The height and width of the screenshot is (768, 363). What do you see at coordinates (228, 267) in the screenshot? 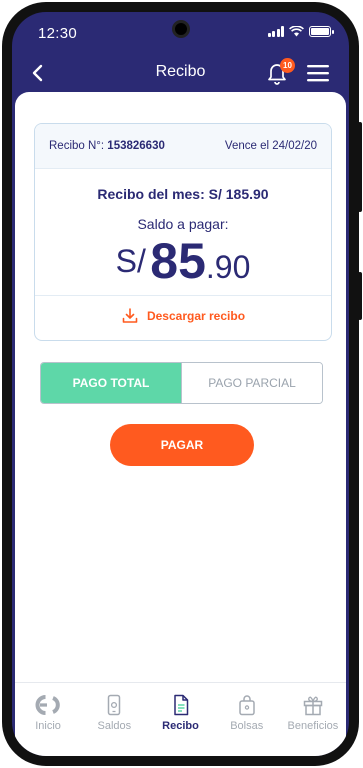
I see `balance-decimal: .90` at bounding box center [228, 267].